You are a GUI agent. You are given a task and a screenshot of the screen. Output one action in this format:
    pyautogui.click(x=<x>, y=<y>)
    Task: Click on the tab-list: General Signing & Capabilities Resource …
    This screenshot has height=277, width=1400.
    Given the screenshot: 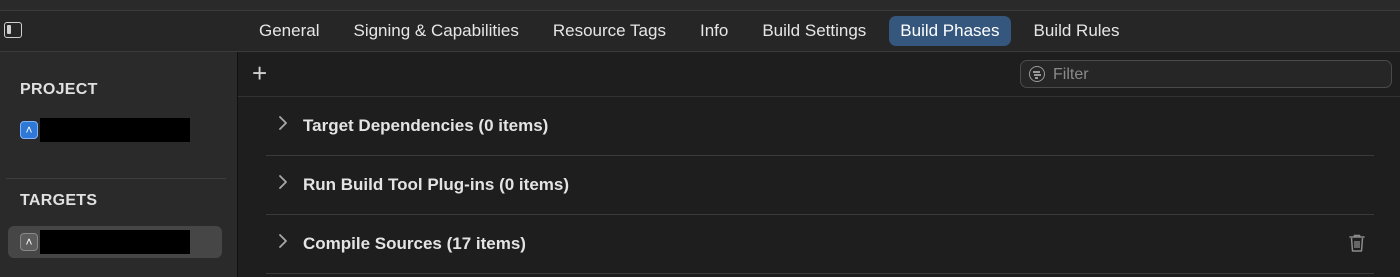 What is the action you would take?
    pyautogui.click(x=695, y=31)
    